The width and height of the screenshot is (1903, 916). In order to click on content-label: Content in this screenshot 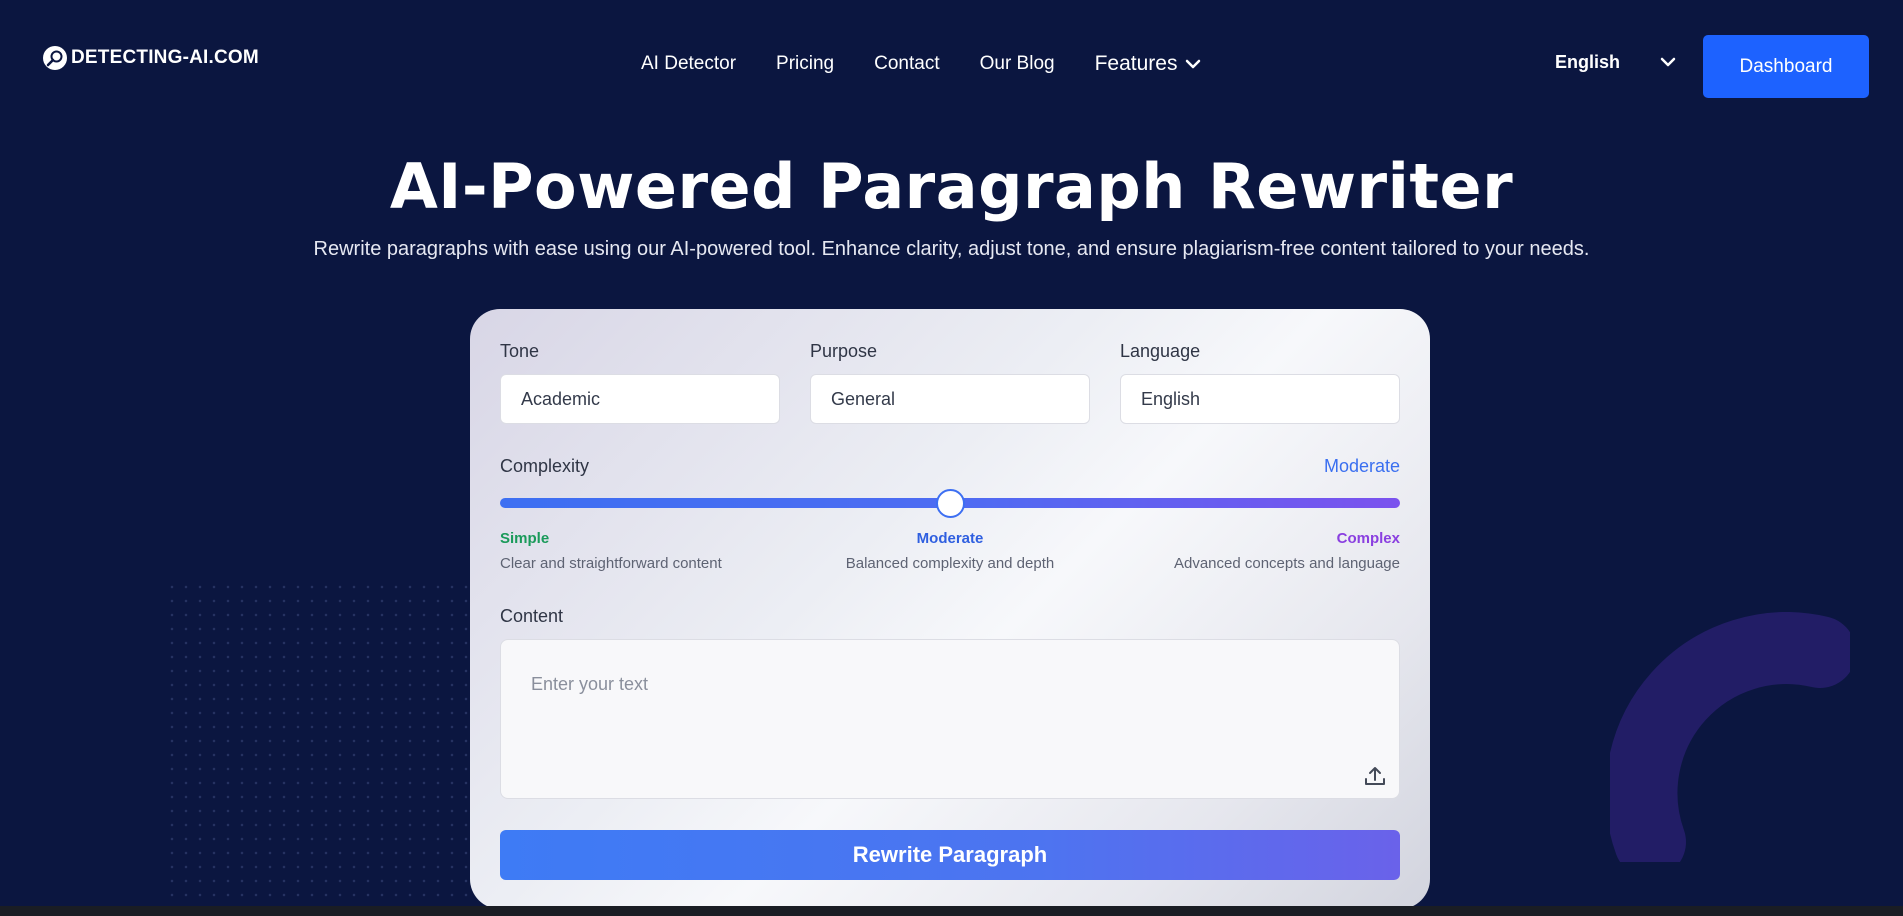, I will do `click(532, 616)`.